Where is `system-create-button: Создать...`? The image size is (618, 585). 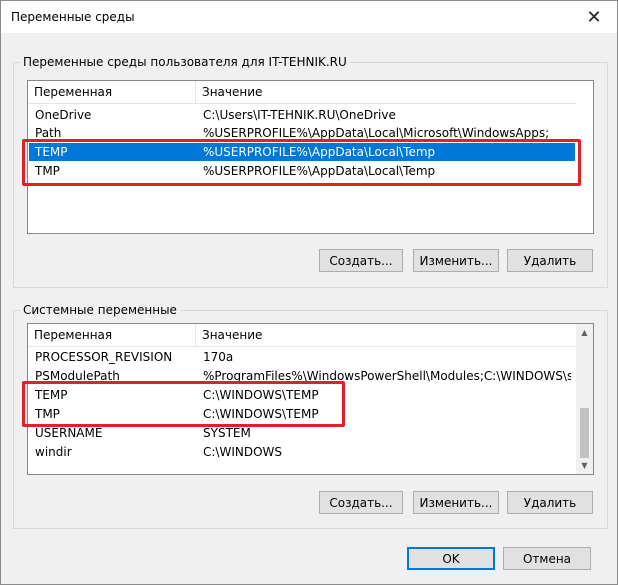
system-create-button: Создать... is located at coordinates (361, 502).